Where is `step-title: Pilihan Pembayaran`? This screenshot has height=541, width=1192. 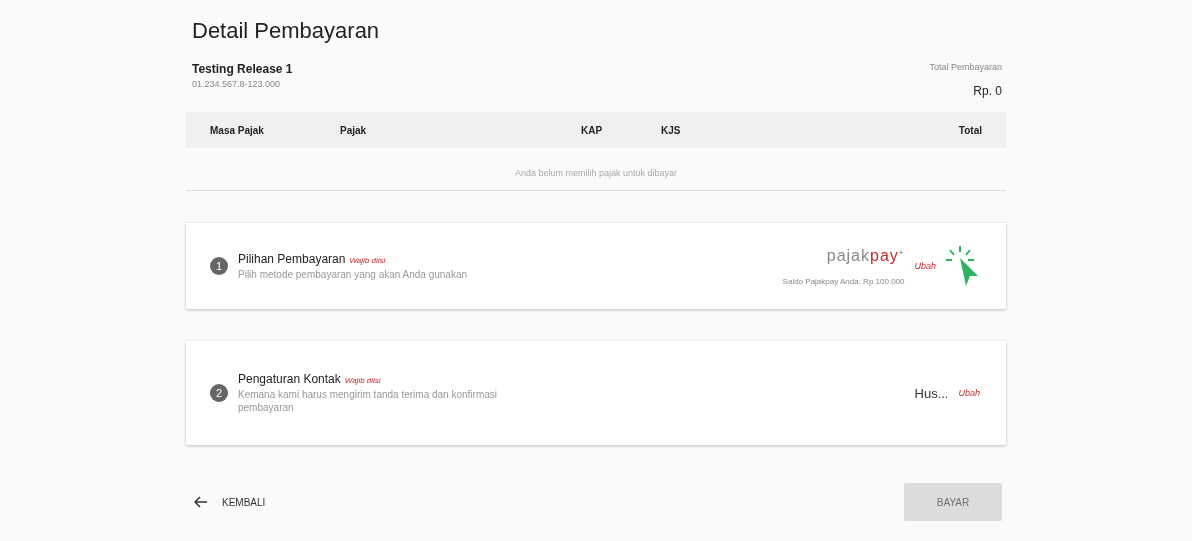
step-title: Pilihan Pembayaran is located at coordinates (292, 258).